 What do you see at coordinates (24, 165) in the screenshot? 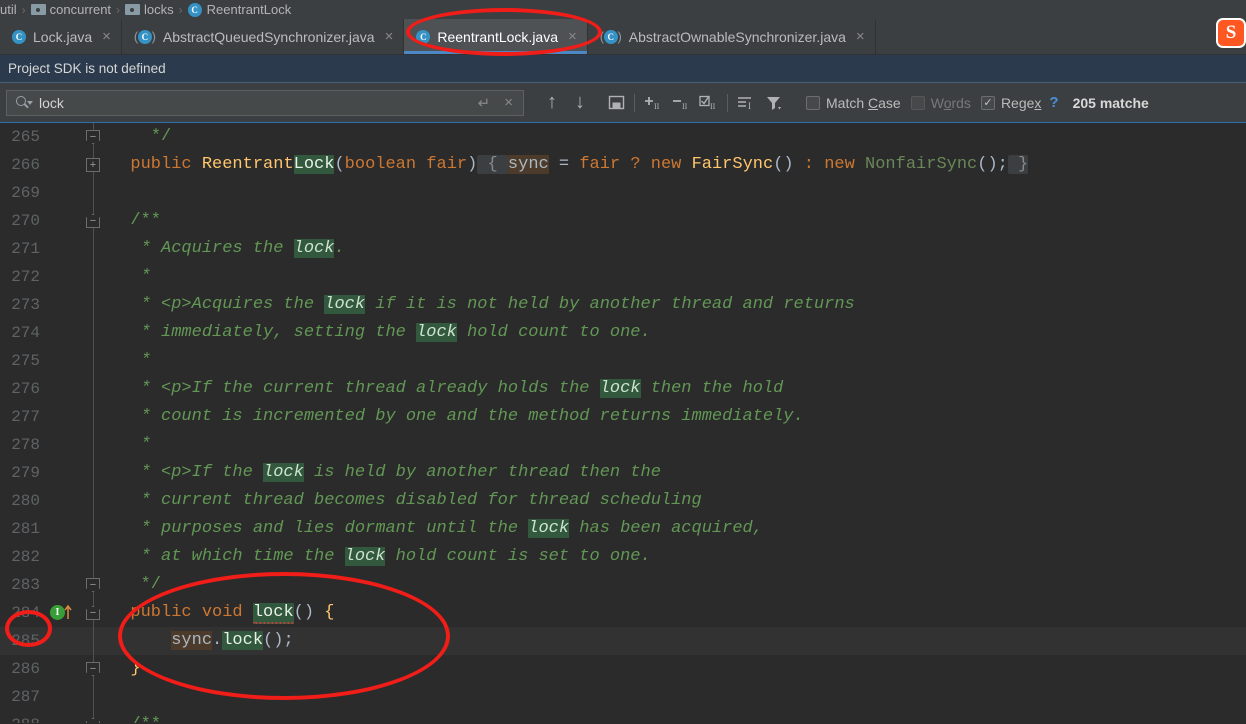
I see `line-number: 266` at bounding box center [24, 165].